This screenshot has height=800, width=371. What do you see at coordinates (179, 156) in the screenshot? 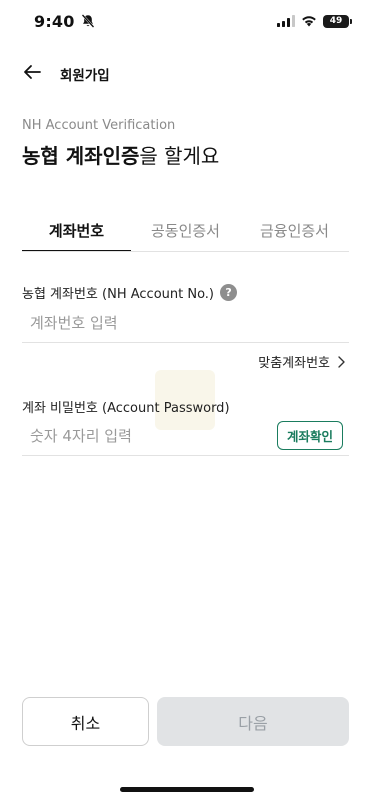
I see `page-title-rest: 을 할게요` at bounding box center [179, 156].